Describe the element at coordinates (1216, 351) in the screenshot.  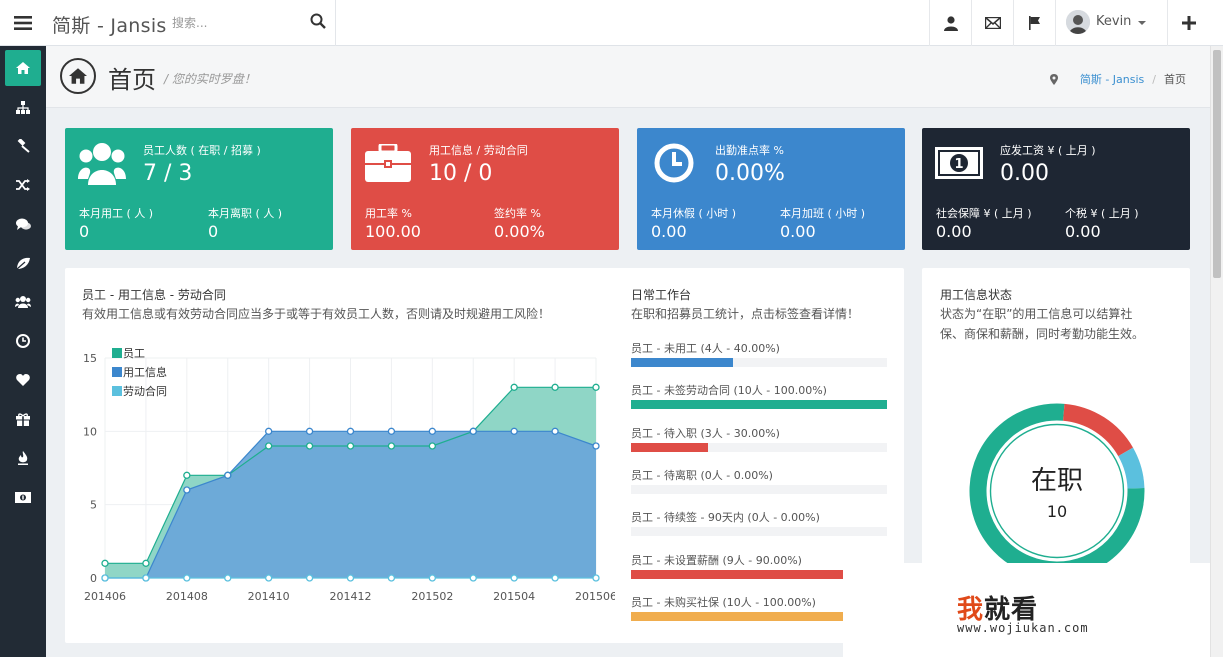
I see `page-scrollbar` at that location.